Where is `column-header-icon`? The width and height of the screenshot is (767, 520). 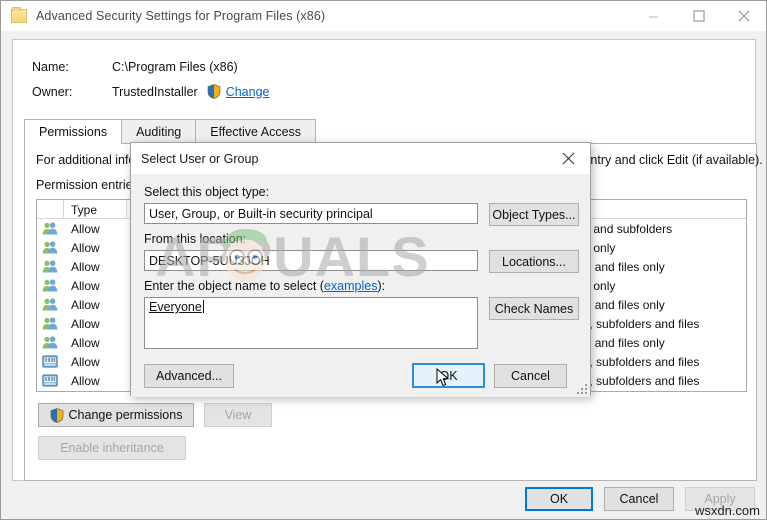
column-header-icon is located at coordinates (50, 209).